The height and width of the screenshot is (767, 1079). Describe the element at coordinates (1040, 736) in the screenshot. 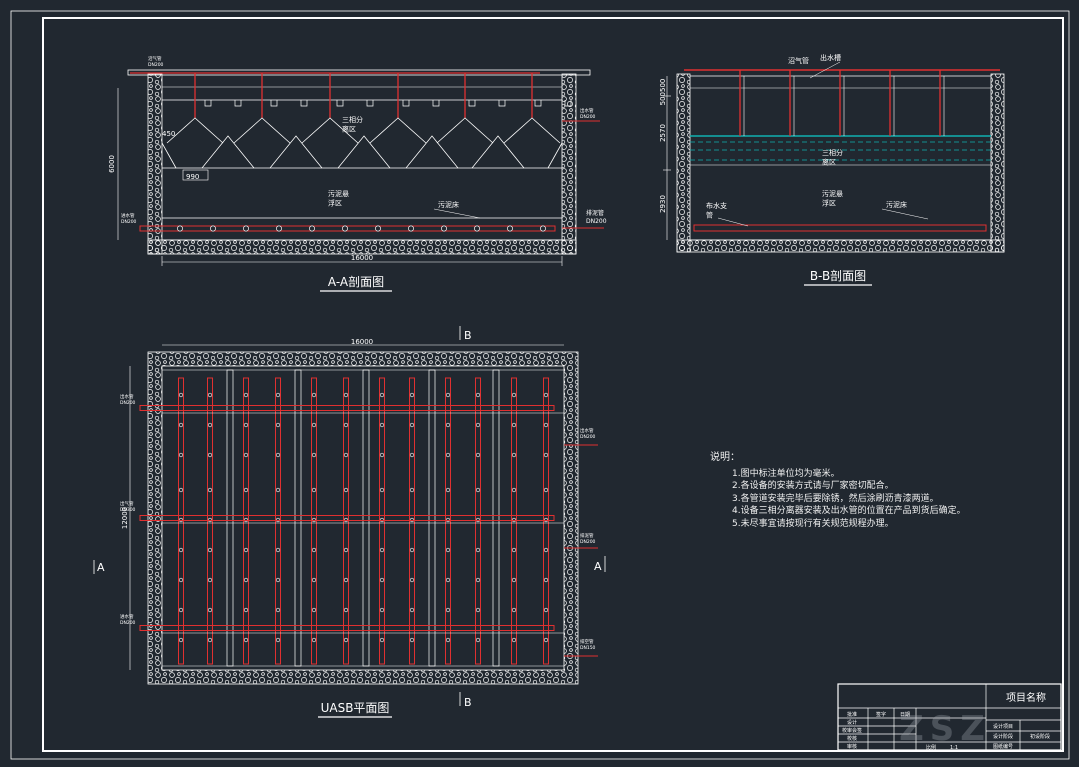

I see `tb-right-r2b: 初设阶段` at that location.